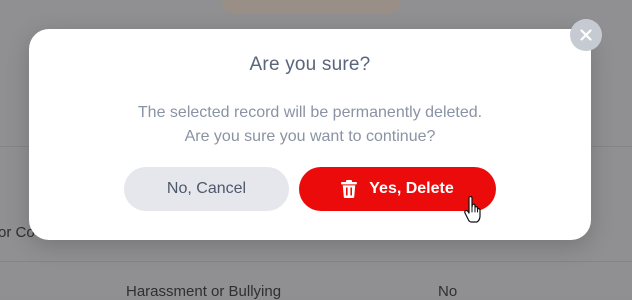 The image size is (632, 300). I want to click on close-icon, so click(586, 35).